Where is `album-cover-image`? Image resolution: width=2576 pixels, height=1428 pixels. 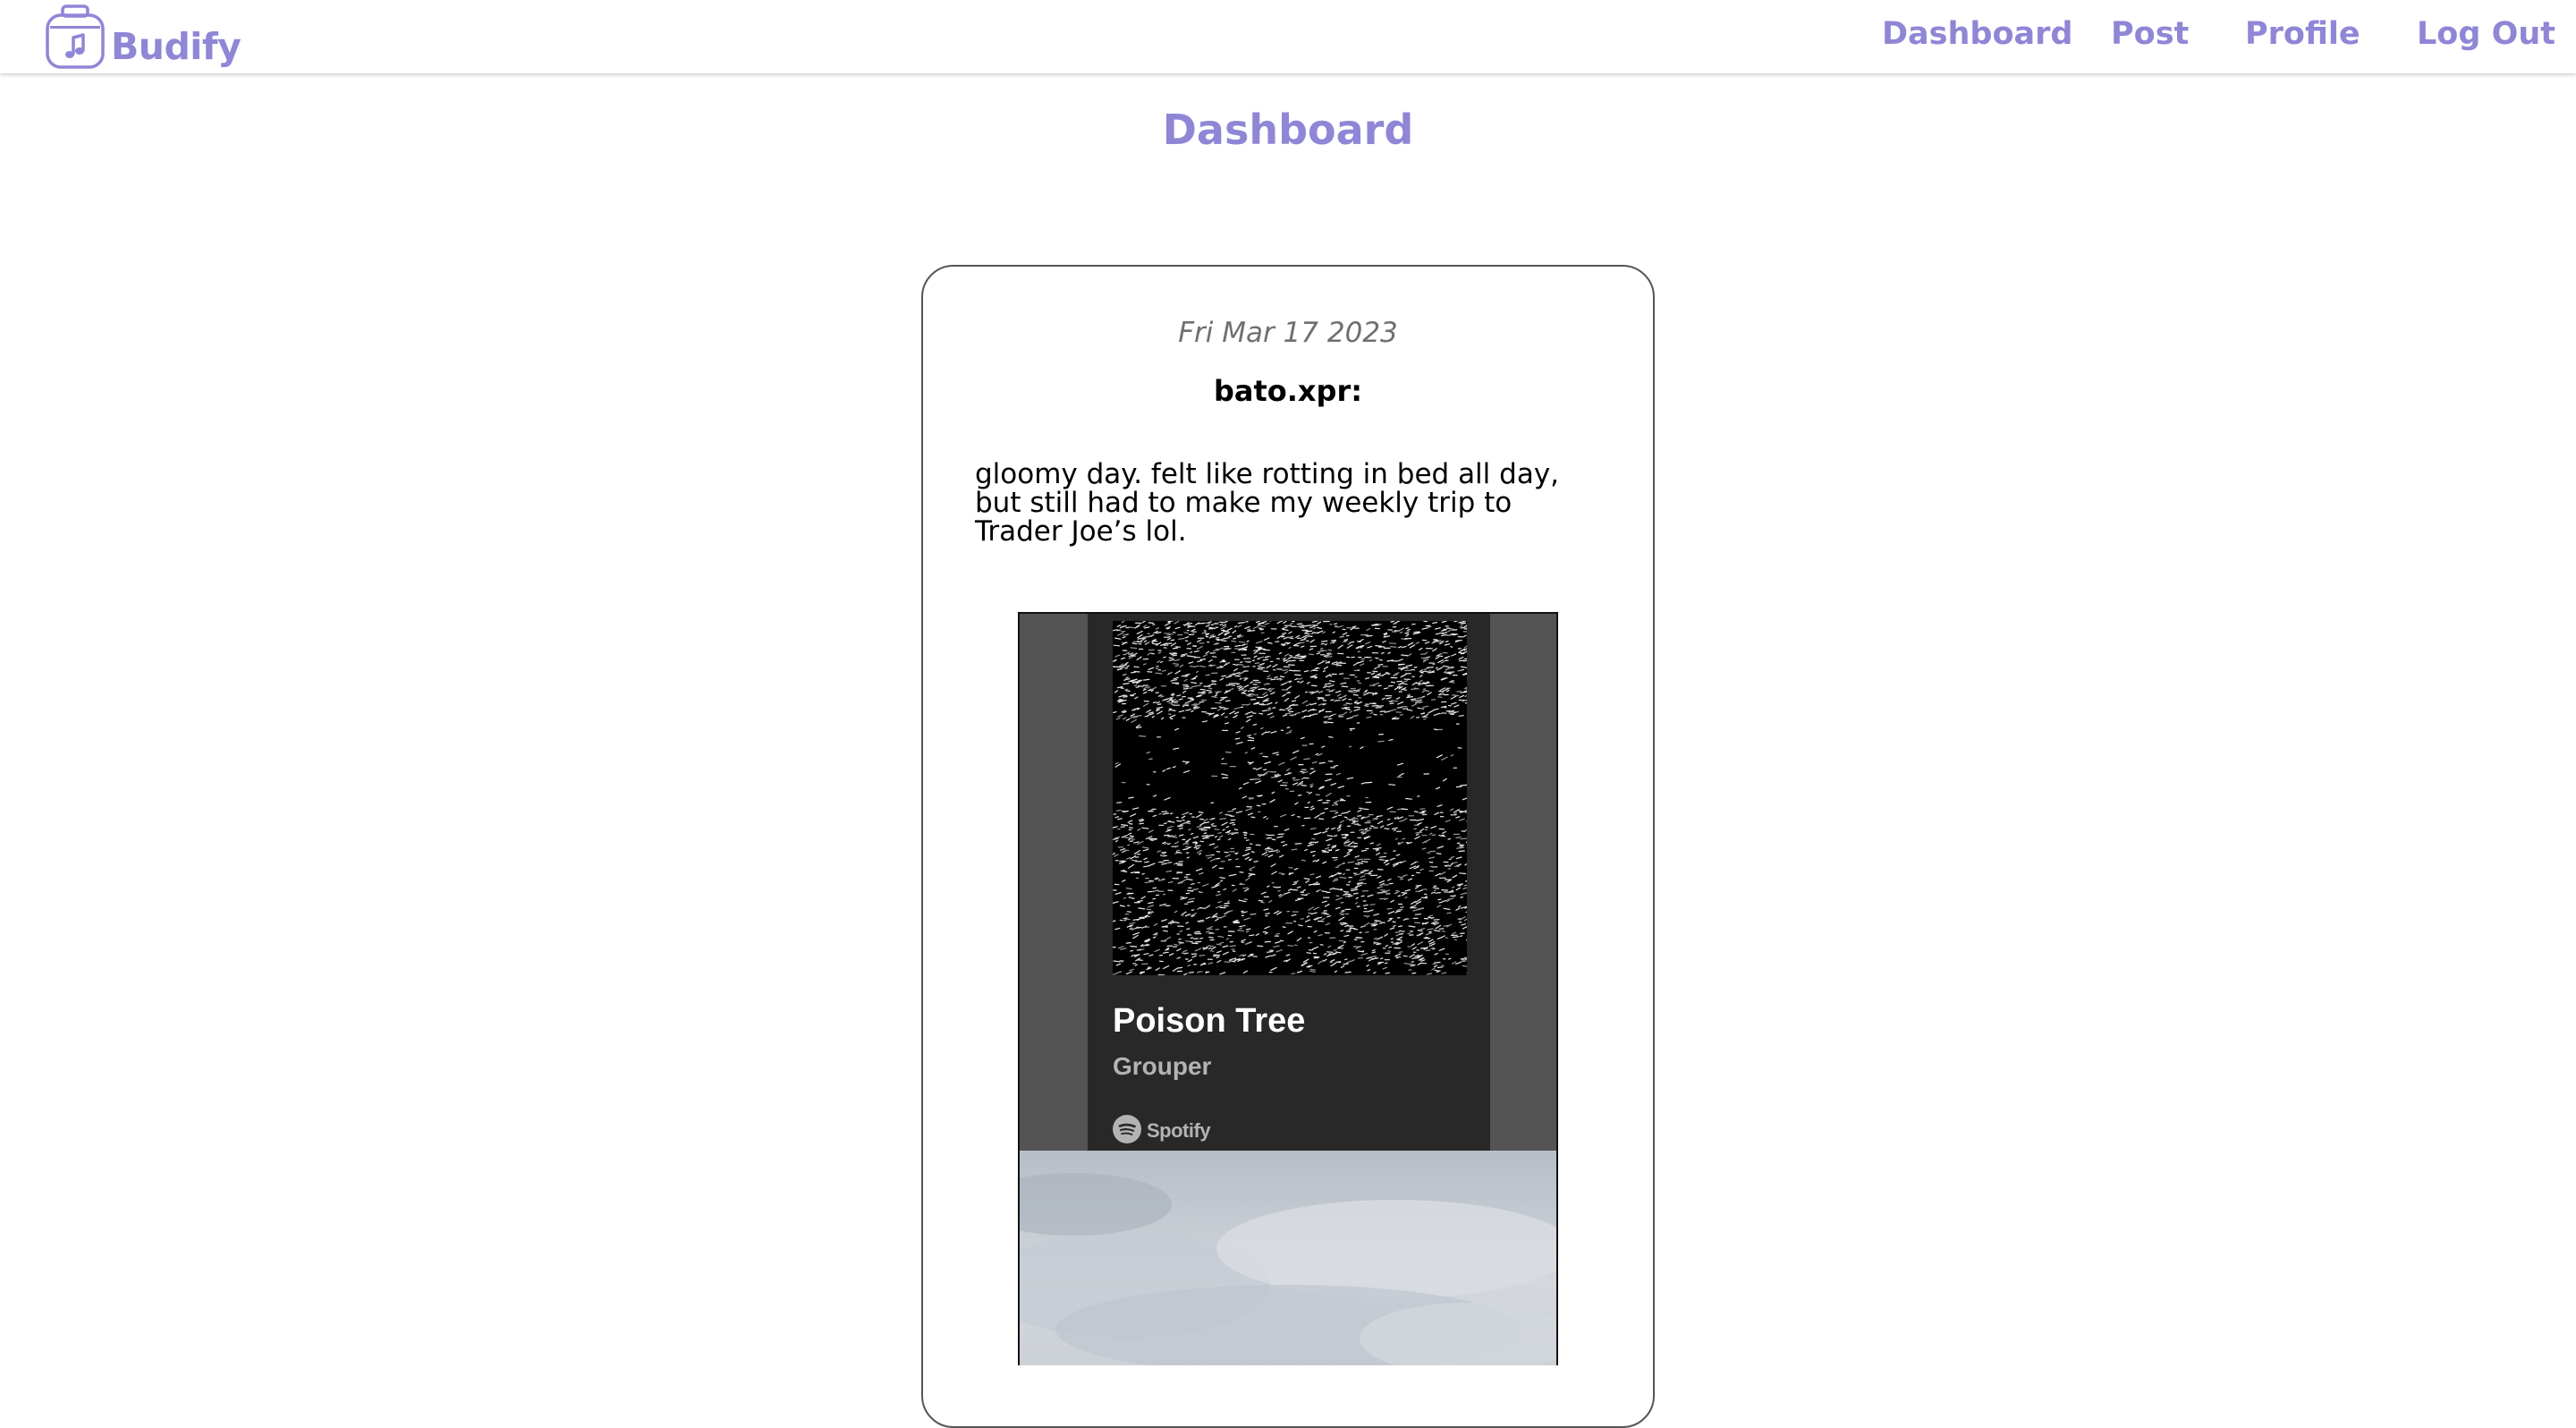
album-cover-image is located at coordinates (1290, 798).